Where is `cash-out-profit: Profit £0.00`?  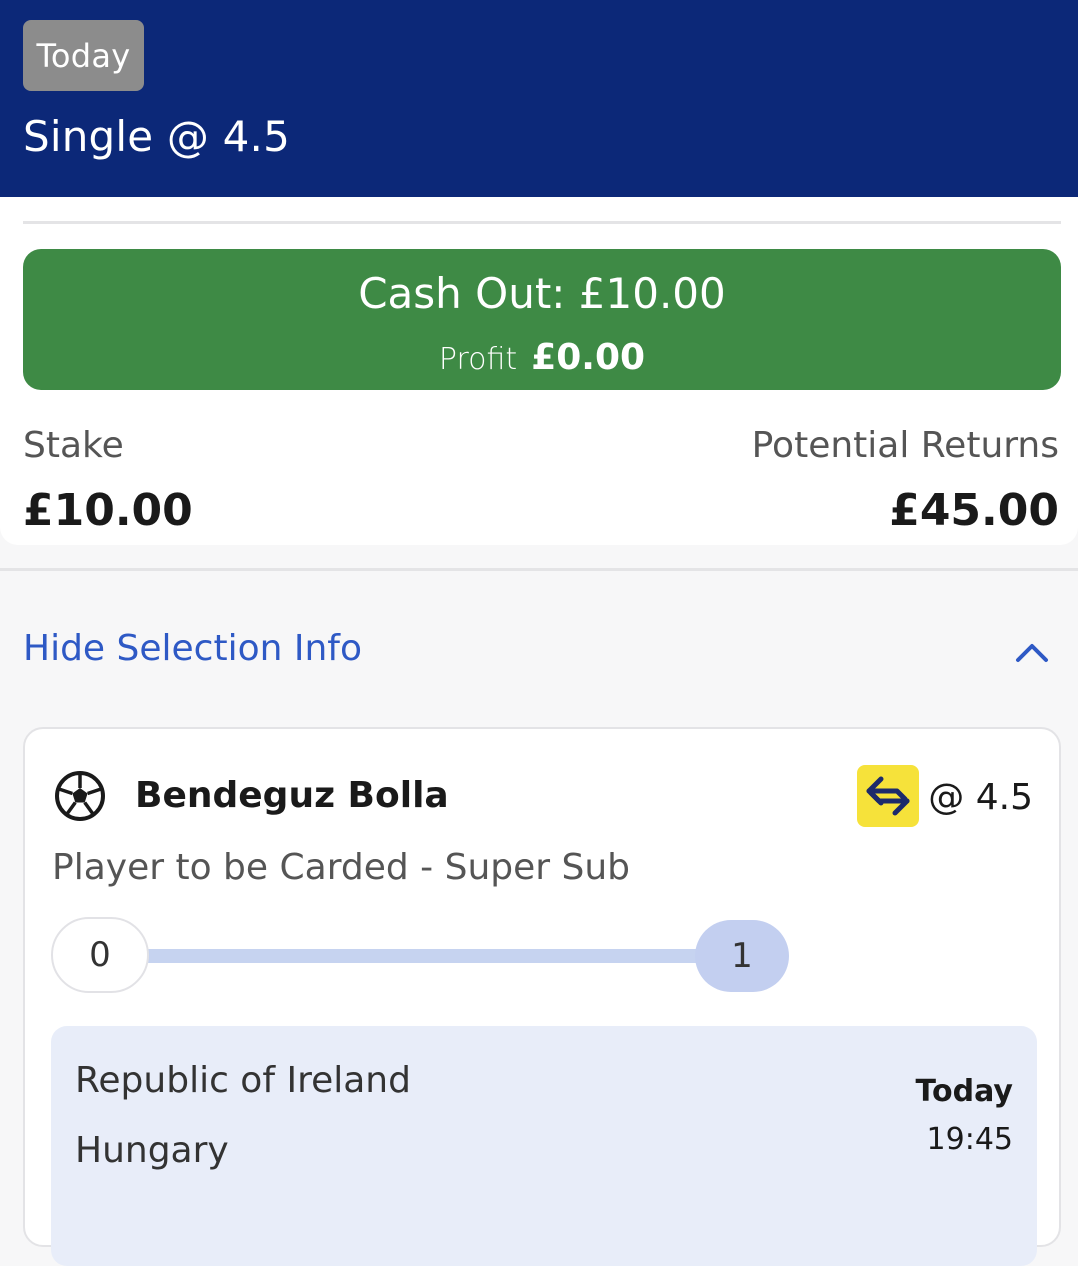 cash-out-profit: Profit £0.00 is located at coordinates (542, 357).